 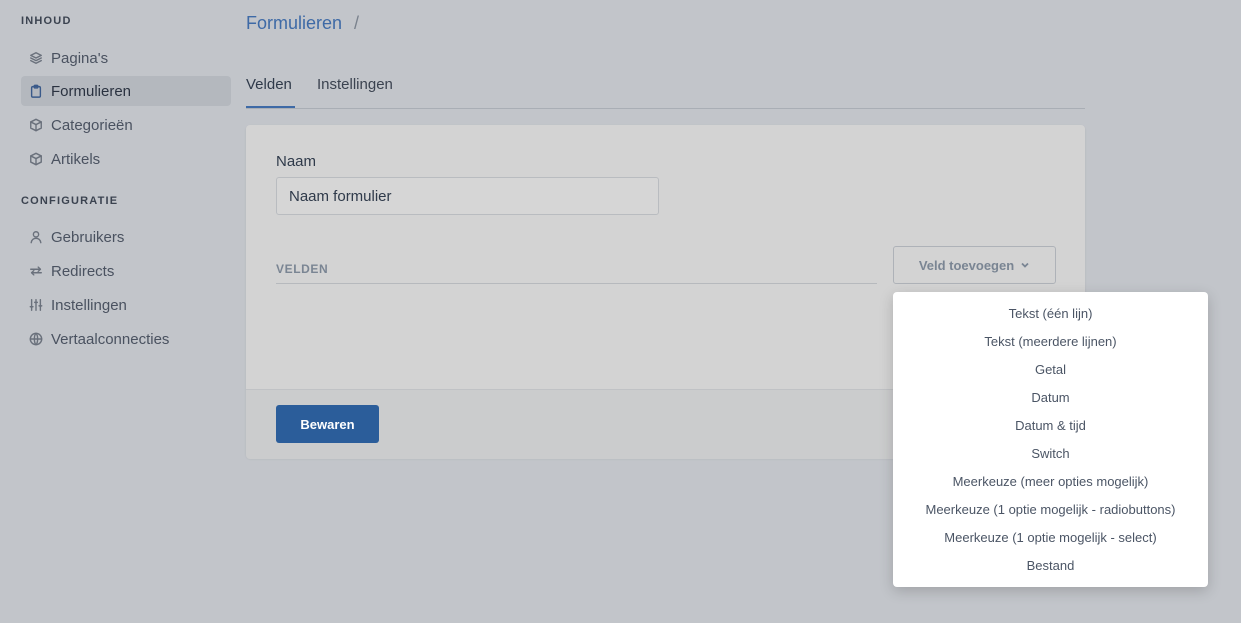 I want to click on sidebar-item-instellingen: Instellingen, so click(x=126, y=305).